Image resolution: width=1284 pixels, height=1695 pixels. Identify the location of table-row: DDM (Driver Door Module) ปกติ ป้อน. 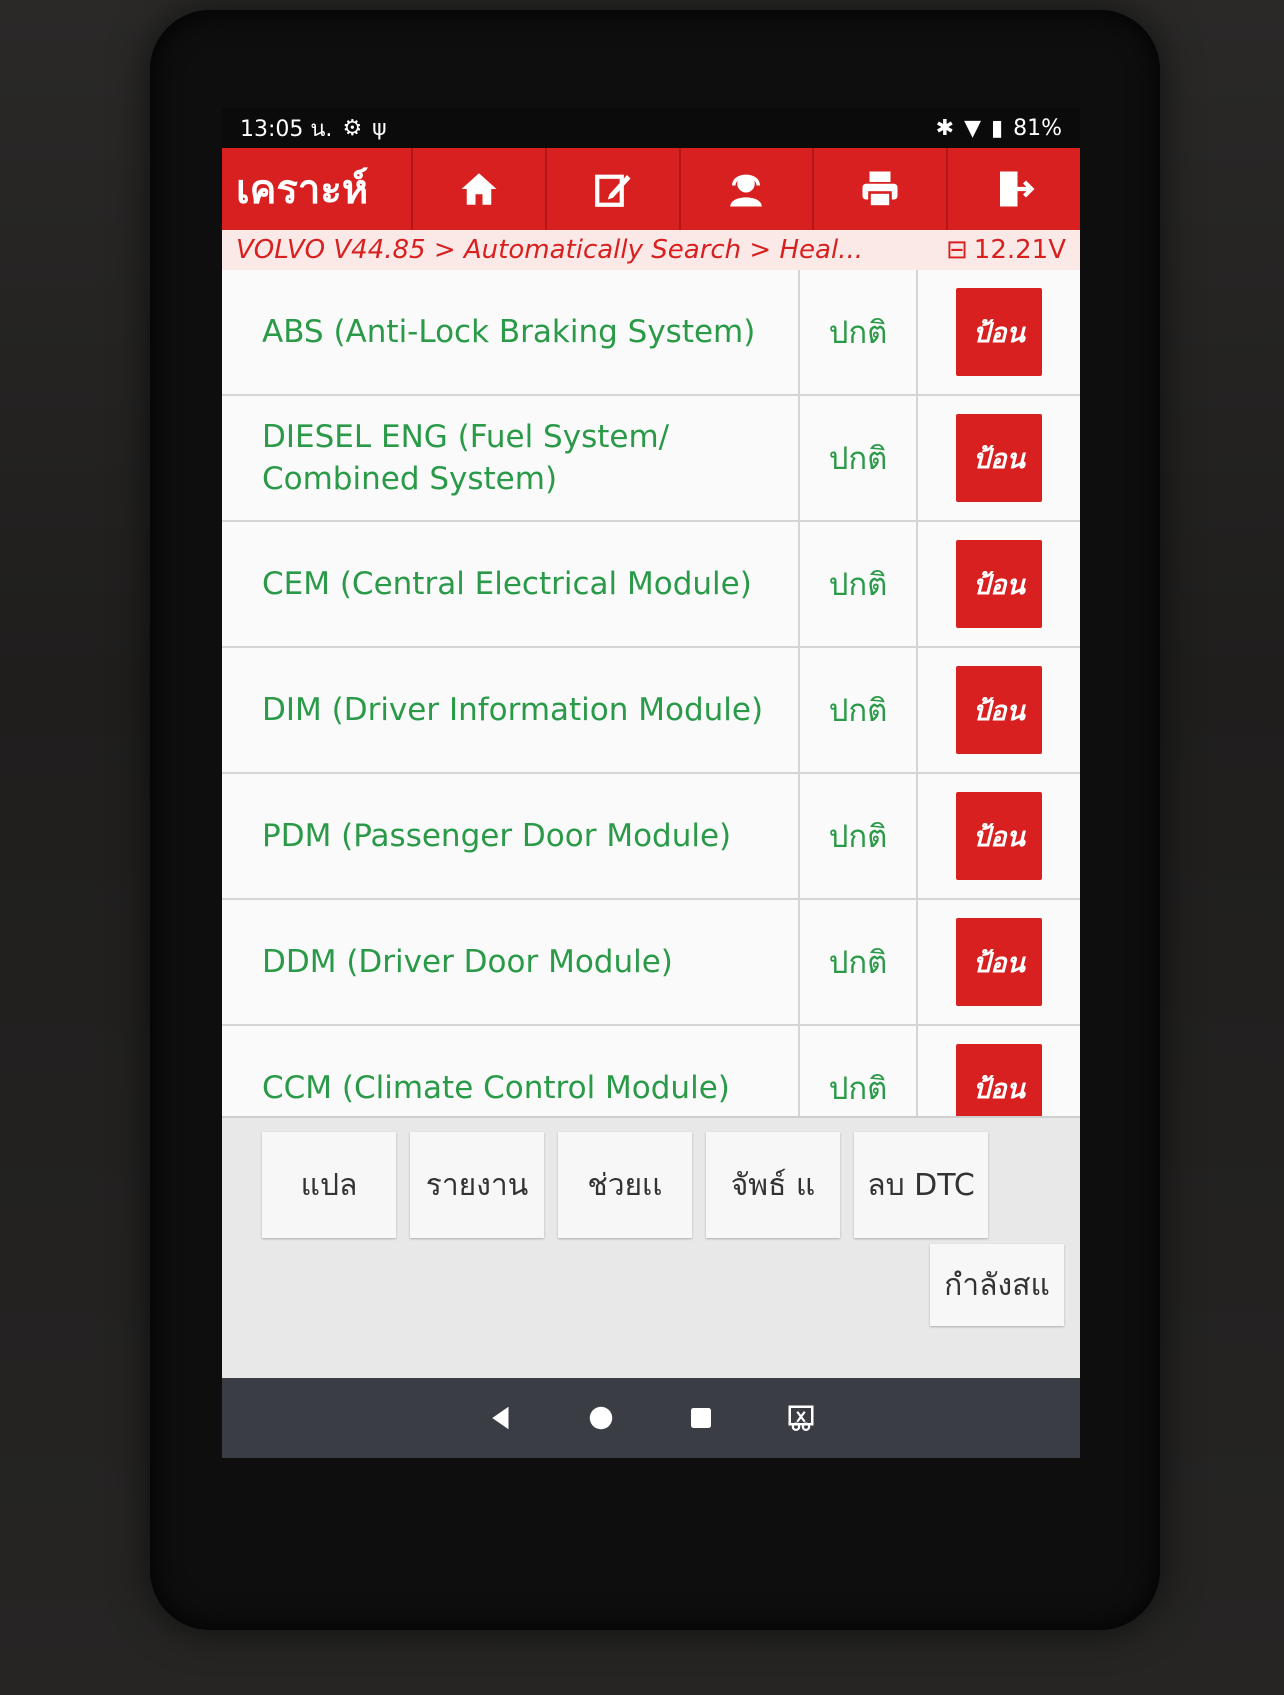
(651, 963).